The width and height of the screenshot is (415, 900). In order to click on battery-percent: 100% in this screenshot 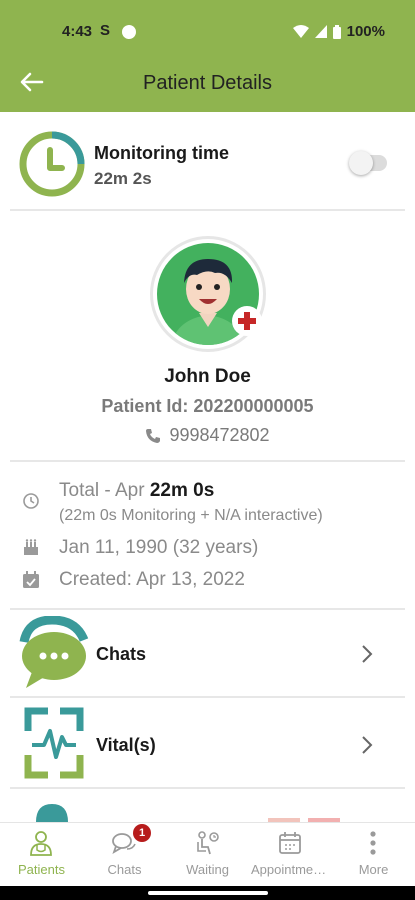, I will do `click(365, 31)`.